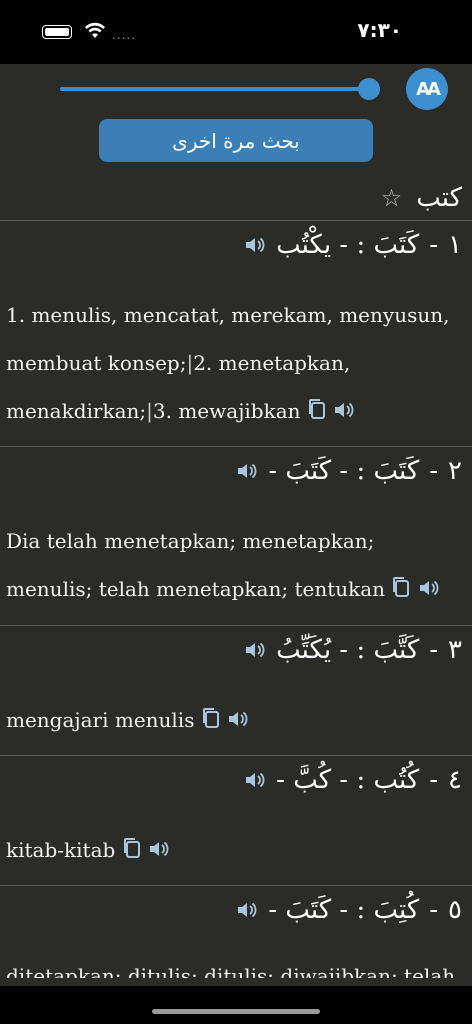  Describe the element at coordinates (369, 89) in the screenshot. I see `font-size-slider-thumb` at that location.